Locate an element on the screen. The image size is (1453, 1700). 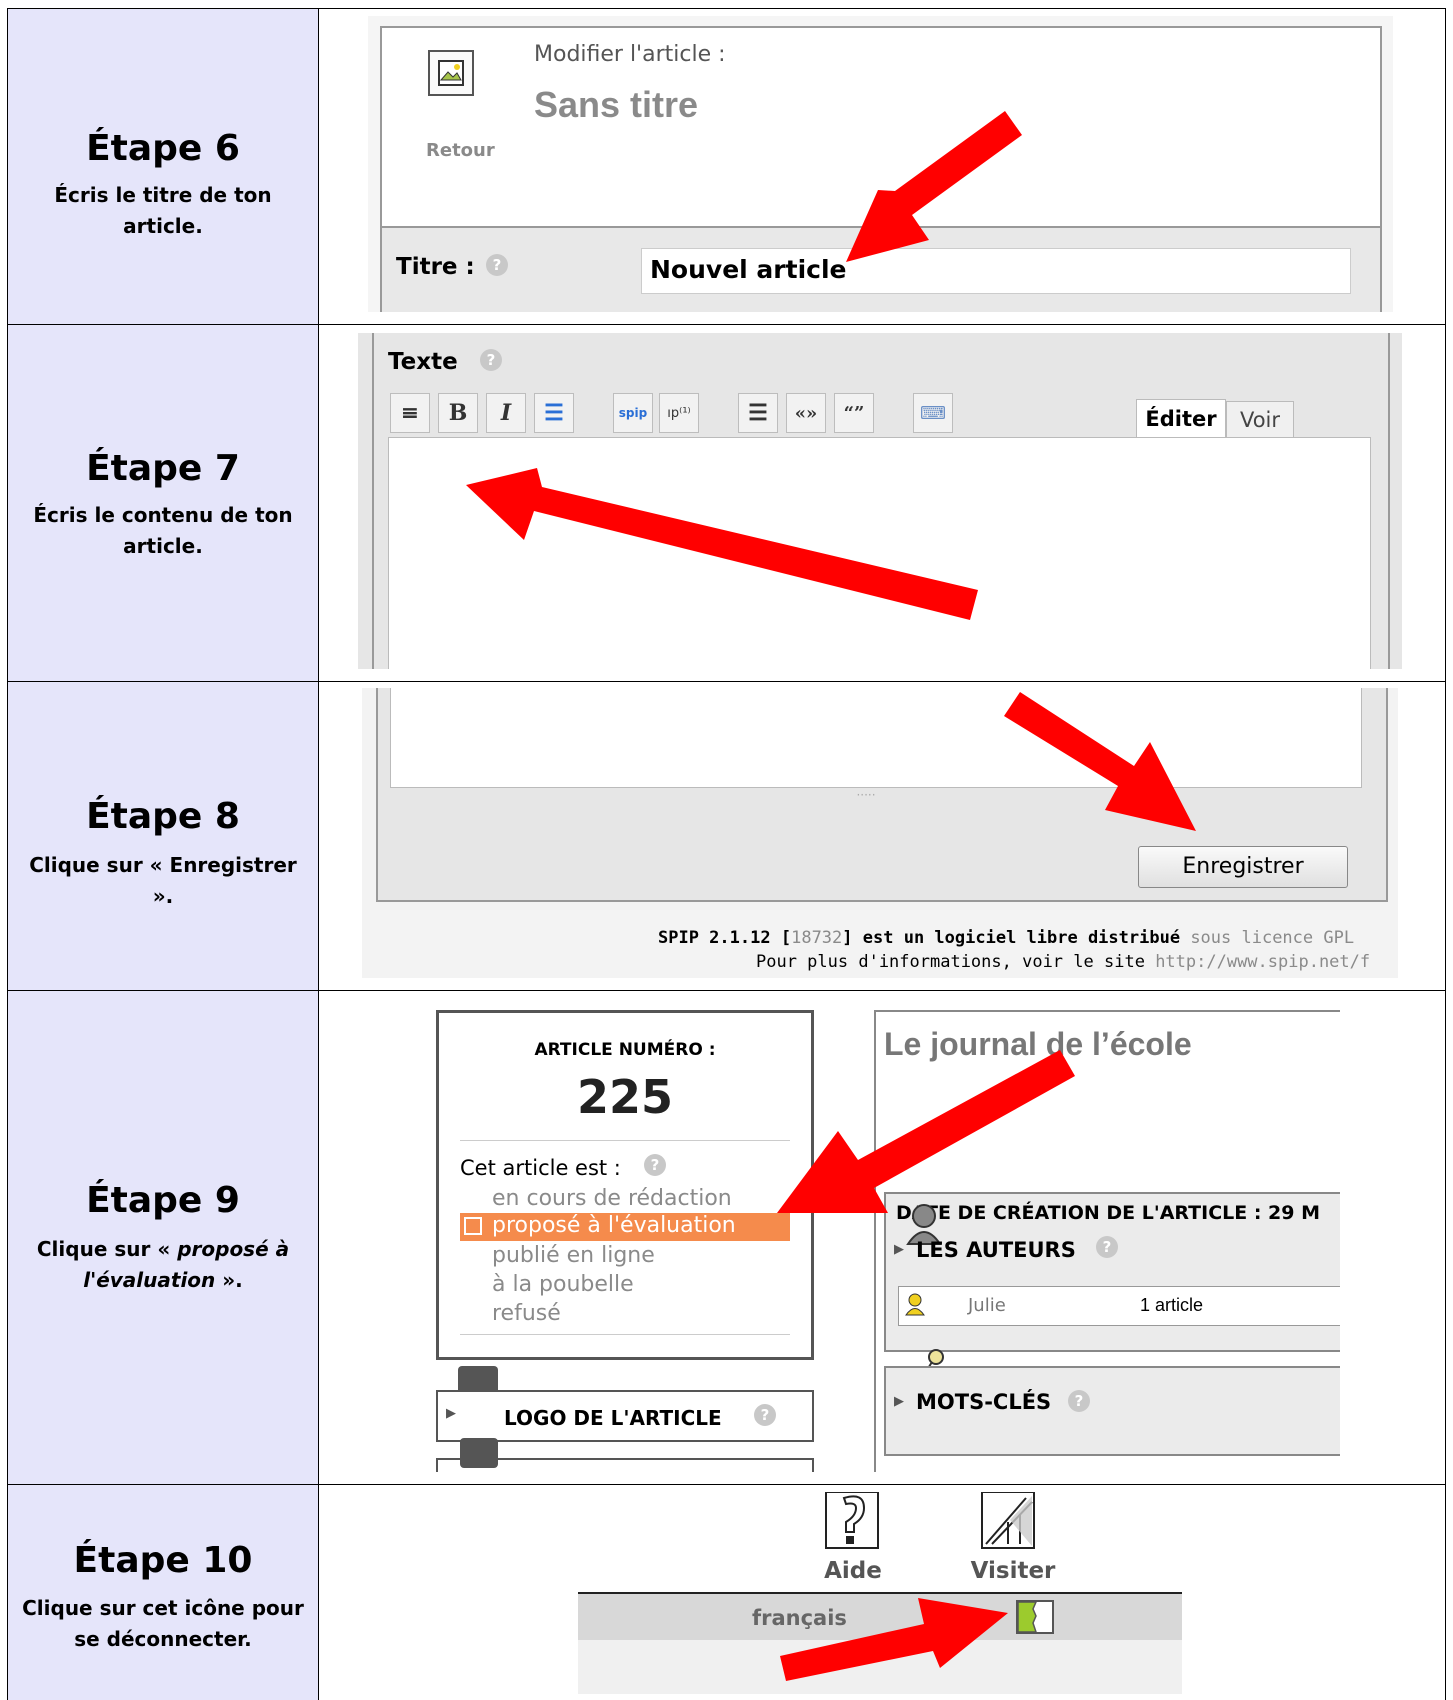
footer-rev-close: ] is located at coordinates (847, 938).